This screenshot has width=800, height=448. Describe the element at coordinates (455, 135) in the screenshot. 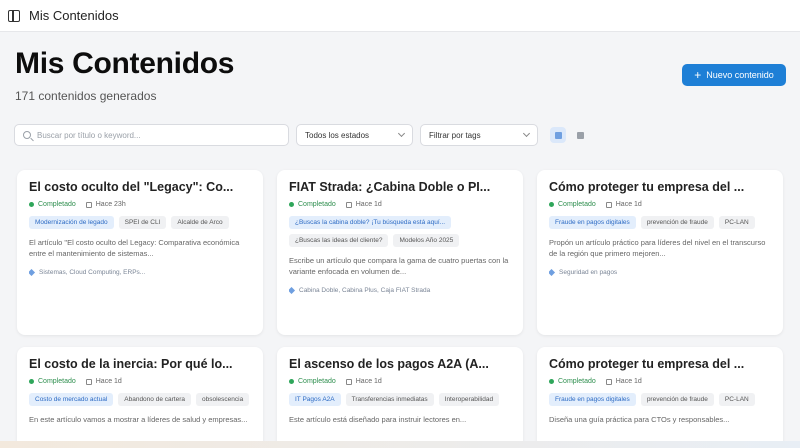

I see `tag-filter-value: Filtrar por tags` at that location.